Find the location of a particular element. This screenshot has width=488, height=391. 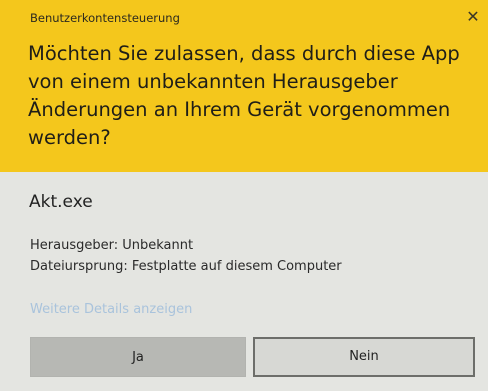

yes-button: Ja is located at coordinates (138, 357).